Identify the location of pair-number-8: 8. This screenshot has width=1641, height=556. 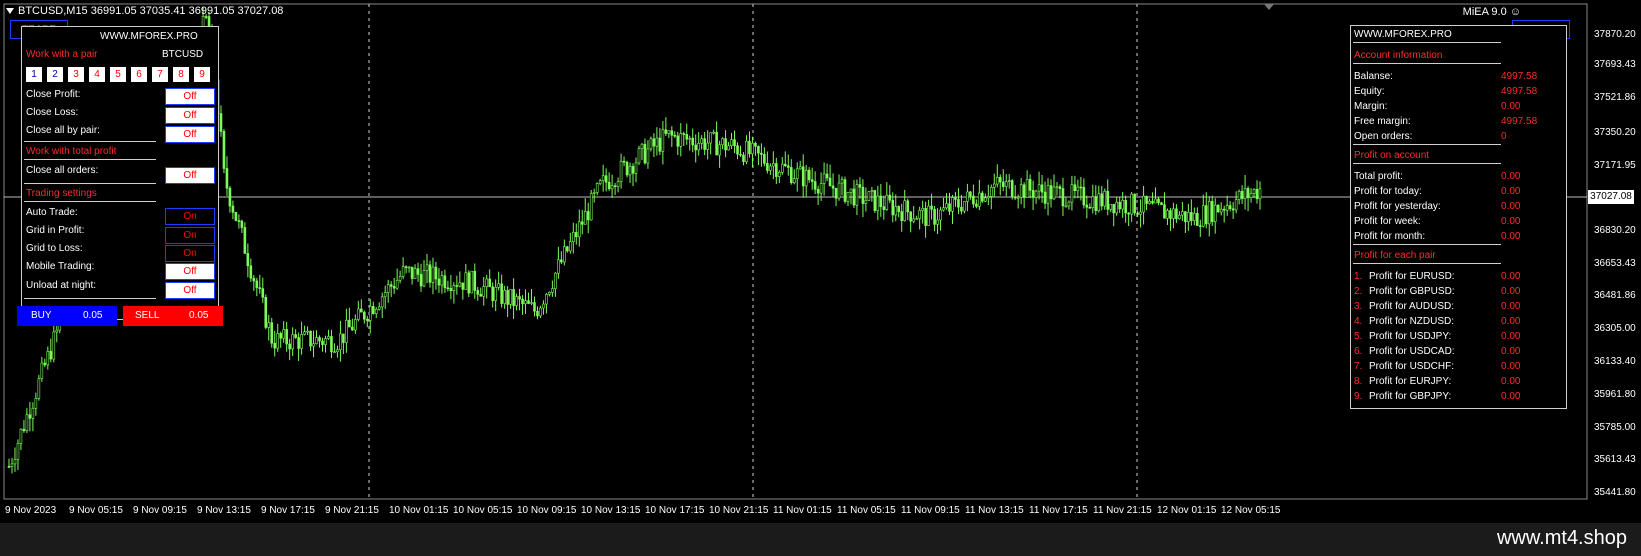
(181, 74).